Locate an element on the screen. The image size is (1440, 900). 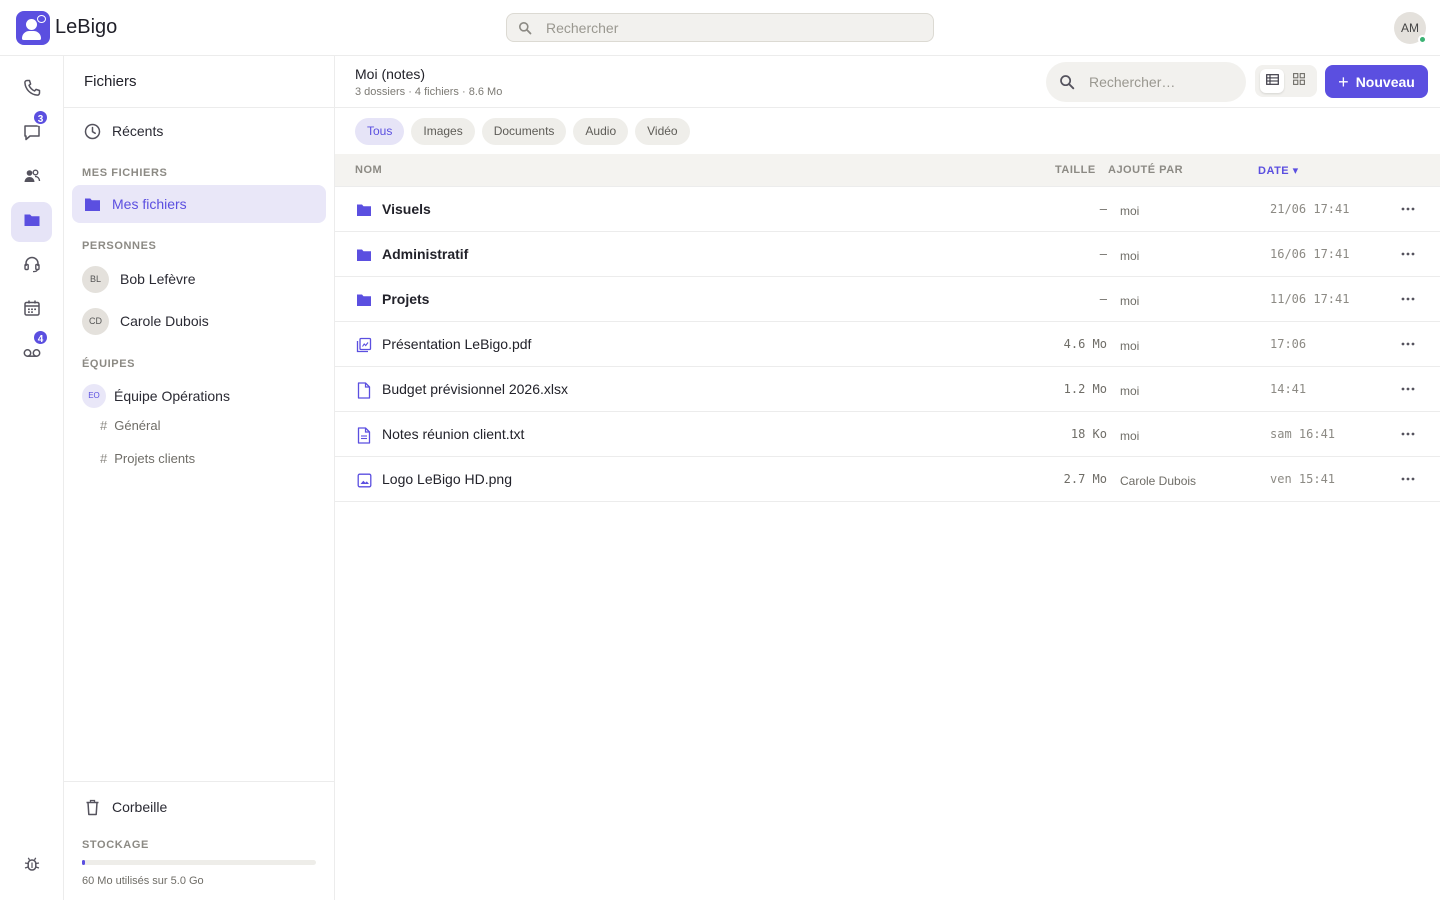
pdf-file-icon is located at coordinates (364, 345).